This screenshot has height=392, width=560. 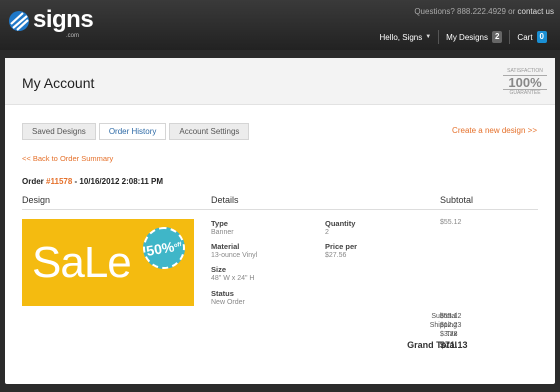 What do you see at coordinates (451, 316) in the screenshot?
I see `summary-subtotal-value: $55.12` at bounding box center [451, 316].